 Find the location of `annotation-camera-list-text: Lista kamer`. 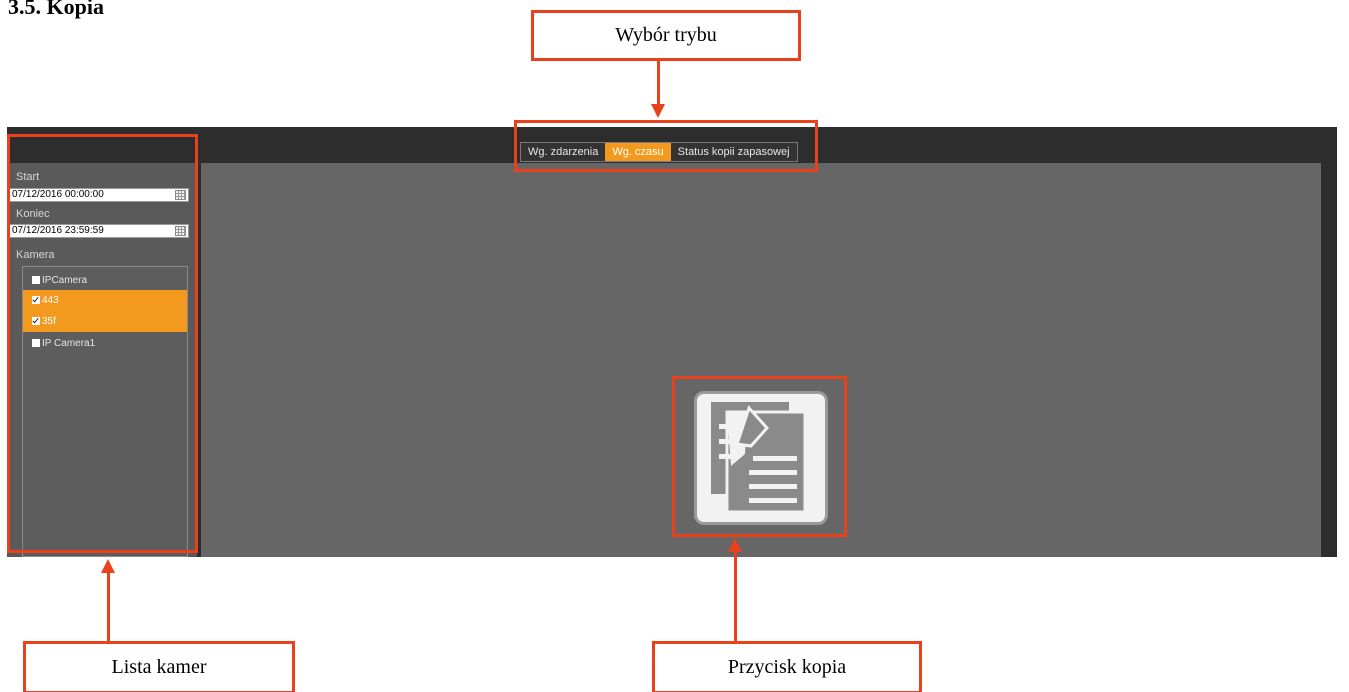

annotation-camera-list-text: Lista kamer is located at coordinates (159, 667).